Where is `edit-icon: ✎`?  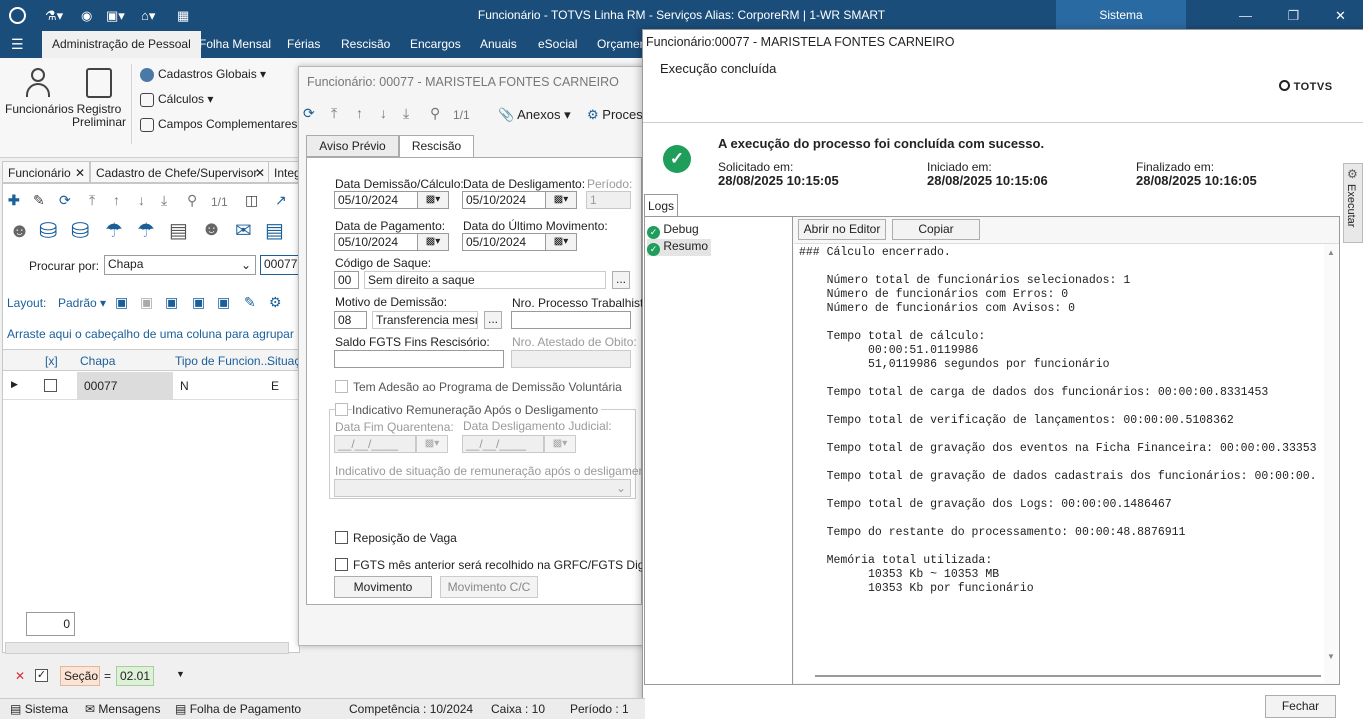 edit-icon: ✎ is located at coordinates (39, 200).